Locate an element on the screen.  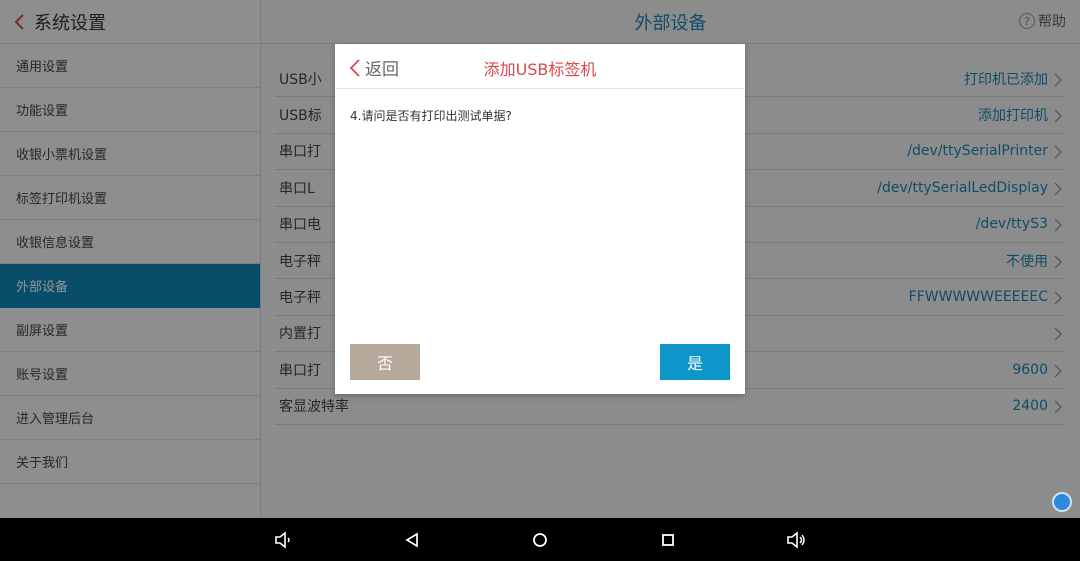
sidebar-item-label: 标签打印机设置 is located at coordinates (62, 199).